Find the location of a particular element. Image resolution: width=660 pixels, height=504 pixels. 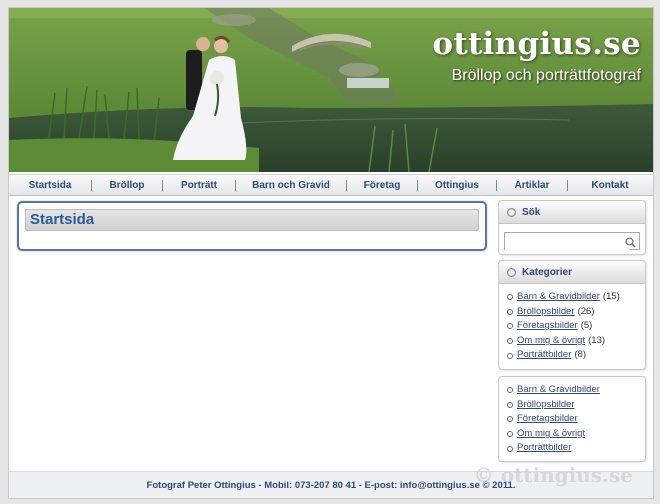

nav-item-brollop: Bröllop is located at coordinates (127, 185).